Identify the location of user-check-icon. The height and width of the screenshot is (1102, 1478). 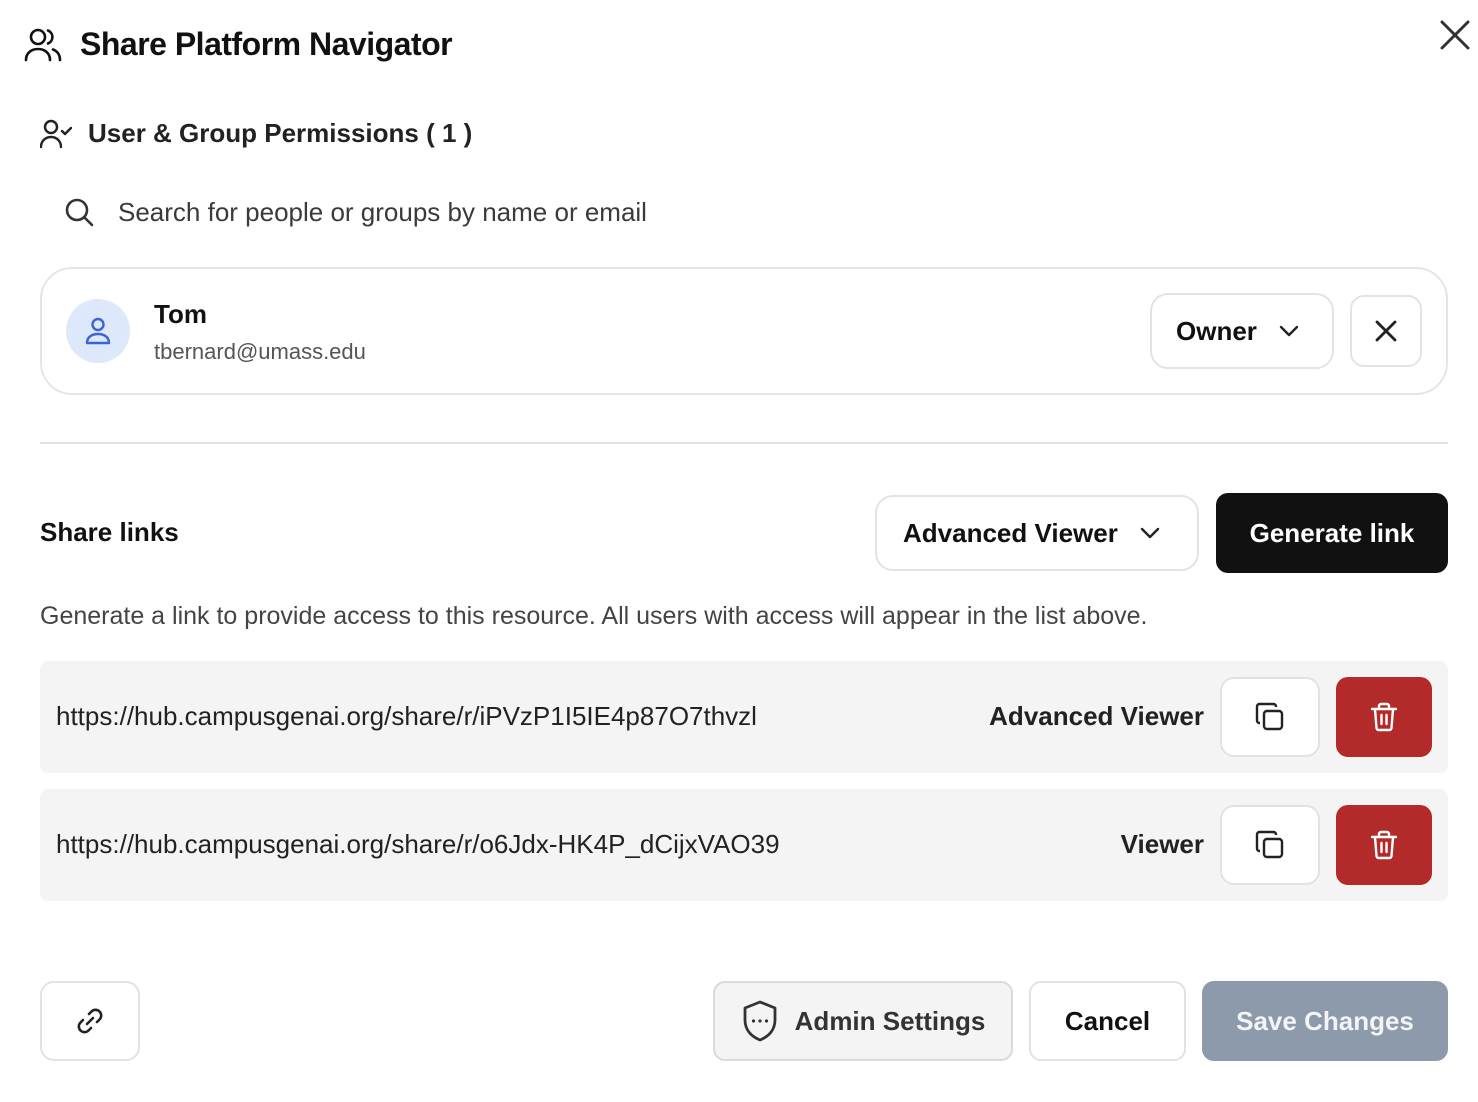
(56, 134).